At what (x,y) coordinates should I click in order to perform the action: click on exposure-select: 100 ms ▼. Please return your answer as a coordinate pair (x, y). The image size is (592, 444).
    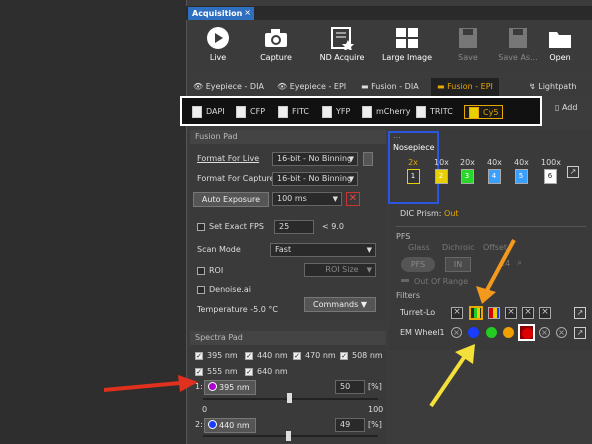
    Looking at the image, I should click on (307, 199).